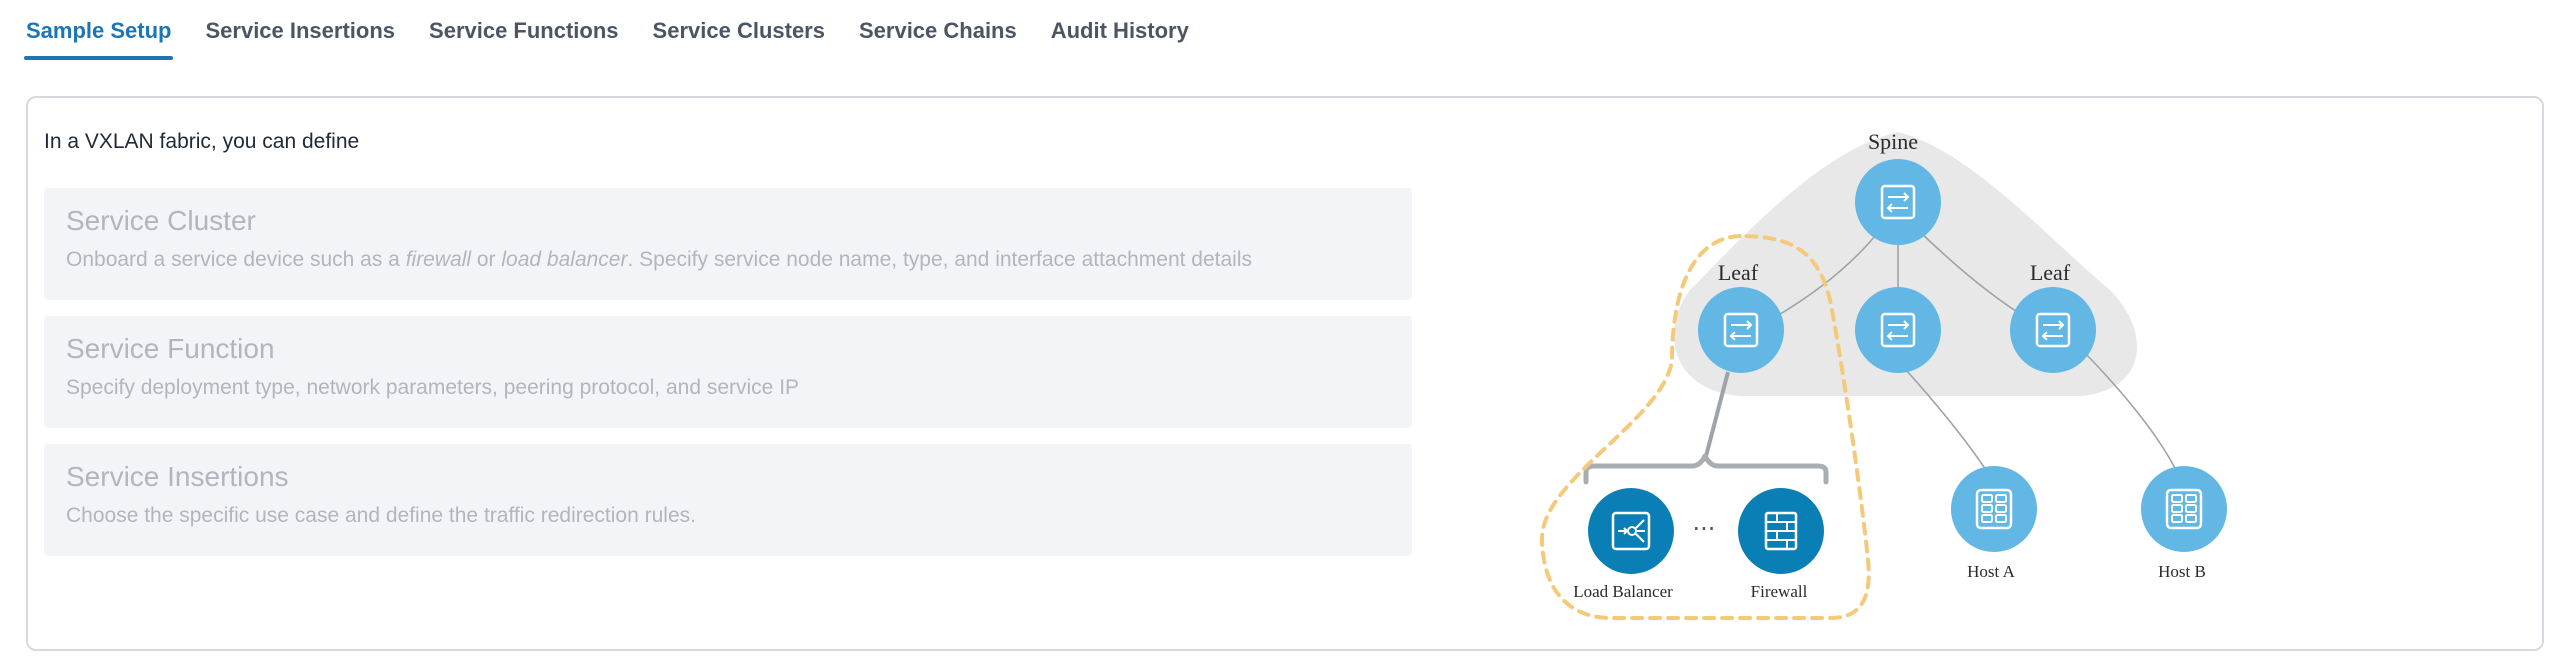  I want to click on leaf-label-left: Leaf, so click(1738, 272).